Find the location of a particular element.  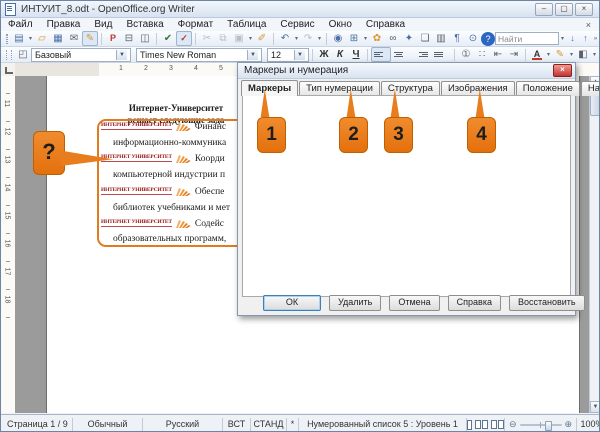

zoom-in-icon: ⊕ is located at coordinates (569, 424).